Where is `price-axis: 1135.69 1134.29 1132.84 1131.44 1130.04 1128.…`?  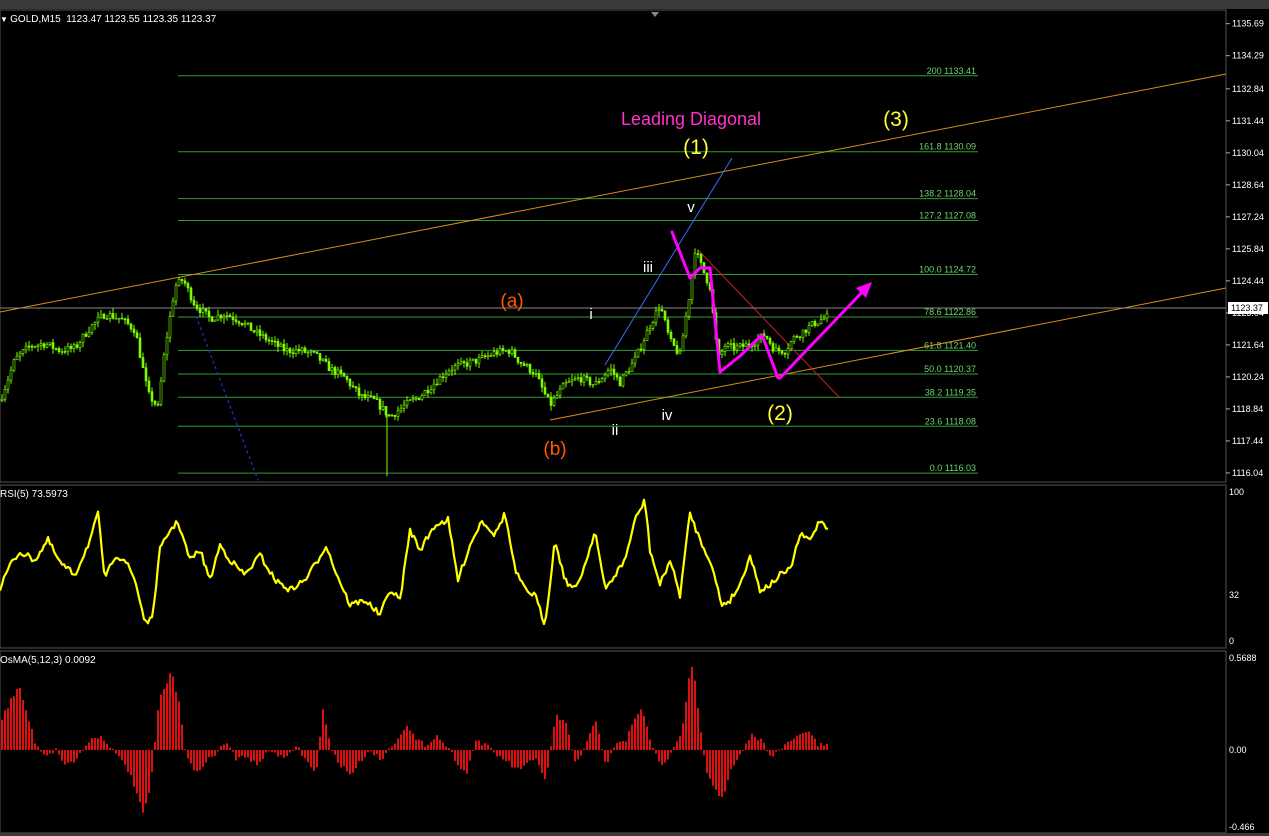 price-axis: 1135.69 1134.29 1132.84 1131.44 1130.04 1128.… is located at coordinates (1245, 248).